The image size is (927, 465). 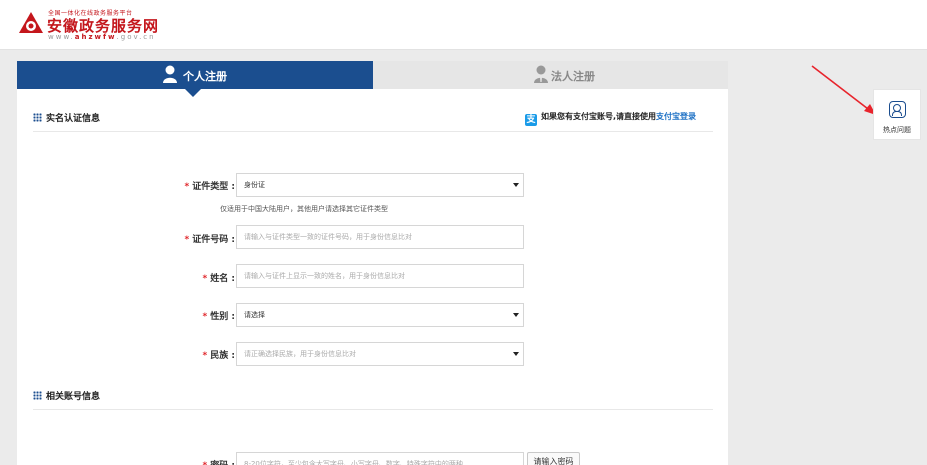 What do you see at coordinates (380, 458) in the screenshot?
I see `password-input: 8-20位字符，至少包含大写字母、小写字母、数字、特殊字符中的两种` at bounding box center [380, 458].